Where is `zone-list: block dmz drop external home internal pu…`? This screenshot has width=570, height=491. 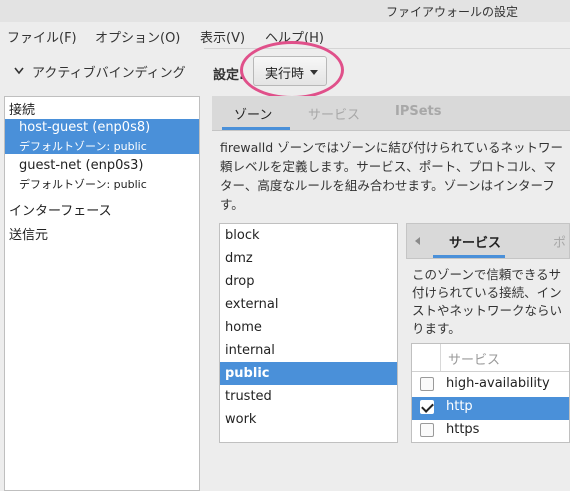 zone-list: block dmz drop external home internal pu… is located at coordinates (308, 333).